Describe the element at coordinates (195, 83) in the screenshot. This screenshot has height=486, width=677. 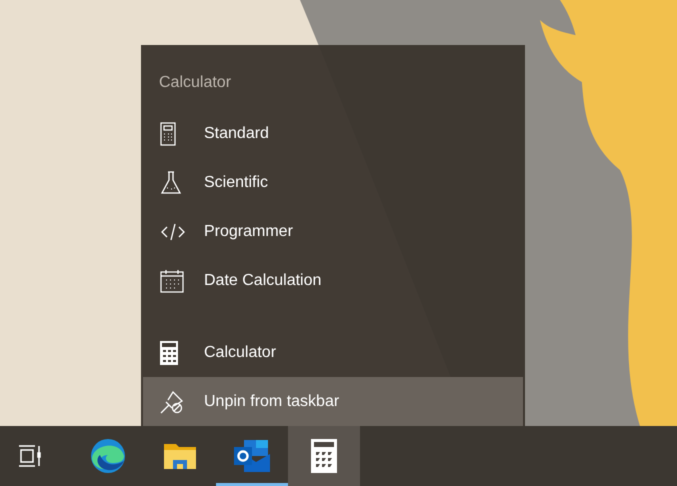
I see `menu-title: Calculator` at that location.